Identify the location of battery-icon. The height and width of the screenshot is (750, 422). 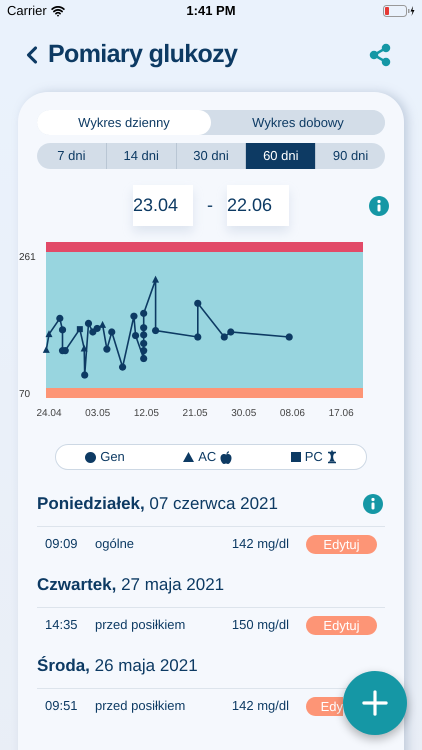
(398, 11).